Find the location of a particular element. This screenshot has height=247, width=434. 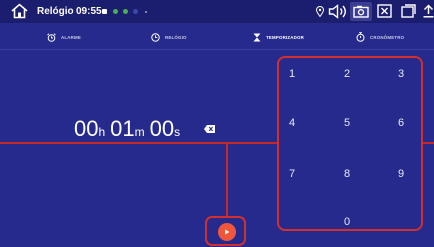

tab-label: CRONÔMETRO is located at coordinates (387, 37).